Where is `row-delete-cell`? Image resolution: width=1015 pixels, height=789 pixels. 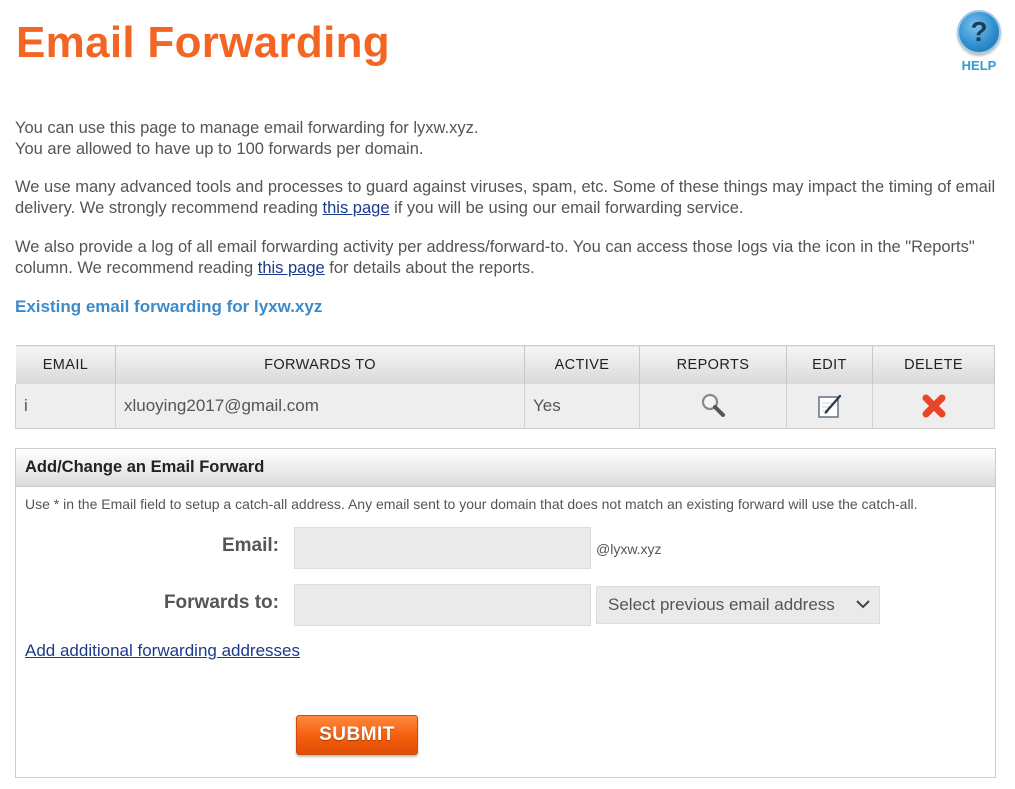
row-delete-cell is located at coordinates (933, 406).